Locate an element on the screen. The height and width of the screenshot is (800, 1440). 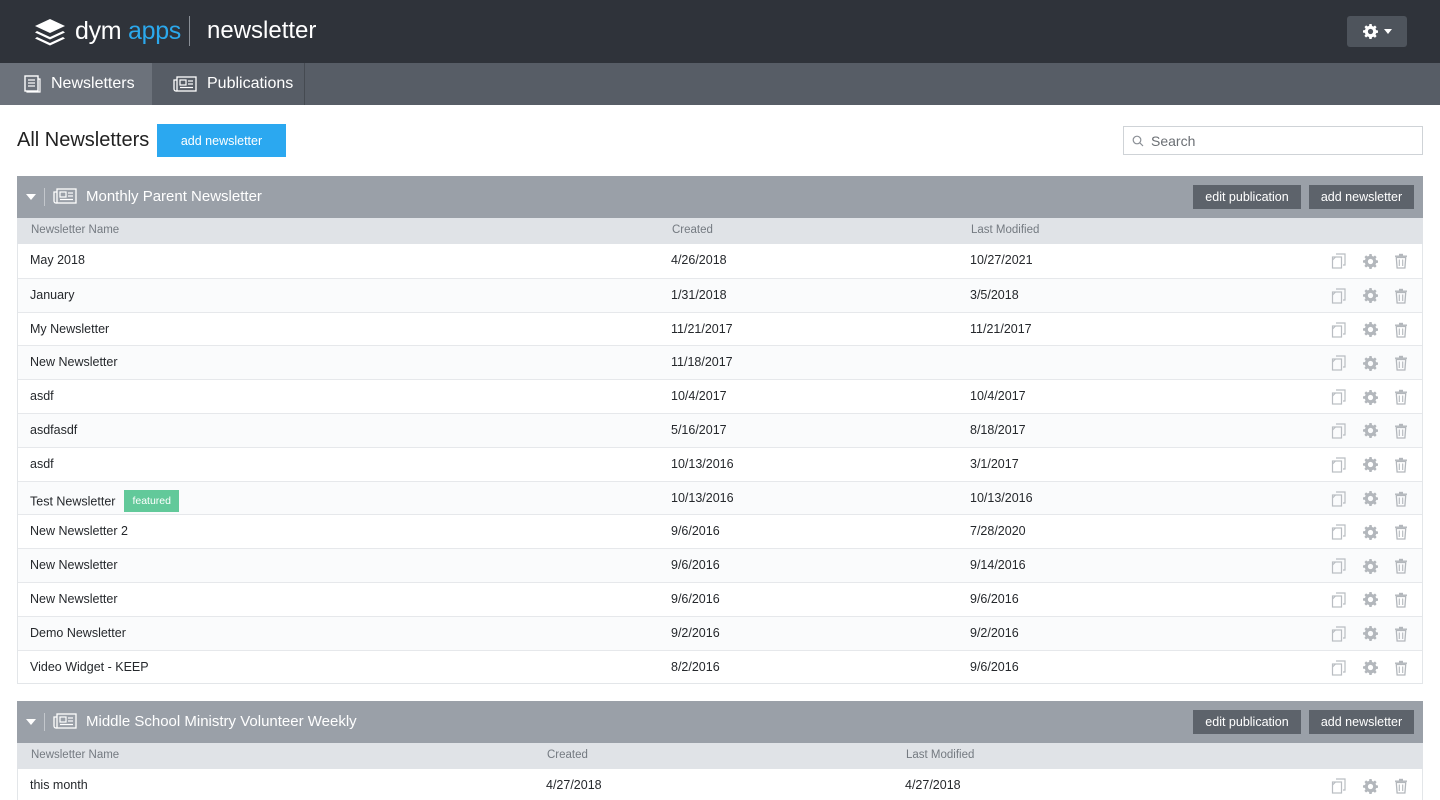
newsletter-name-text: My Newsletter is located at coordinates (70, 328).